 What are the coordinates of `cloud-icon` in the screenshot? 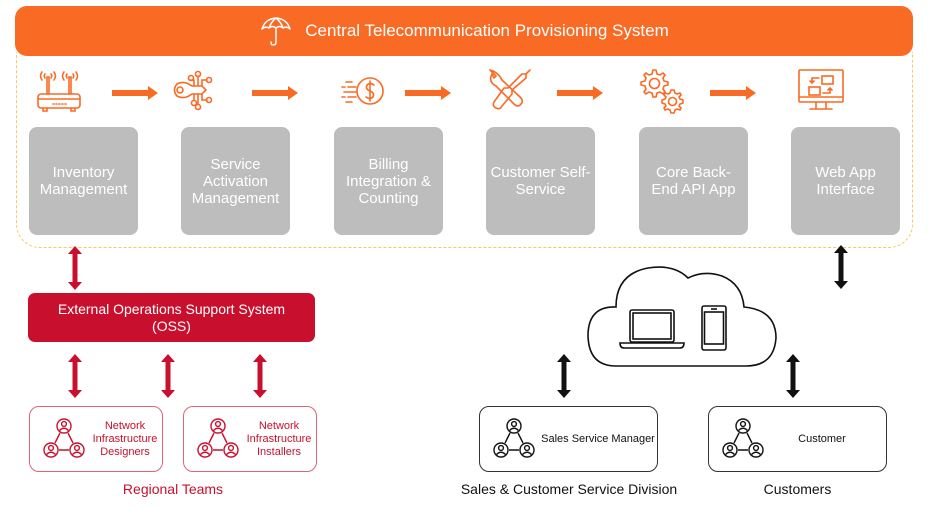 It's located at (682, 316).